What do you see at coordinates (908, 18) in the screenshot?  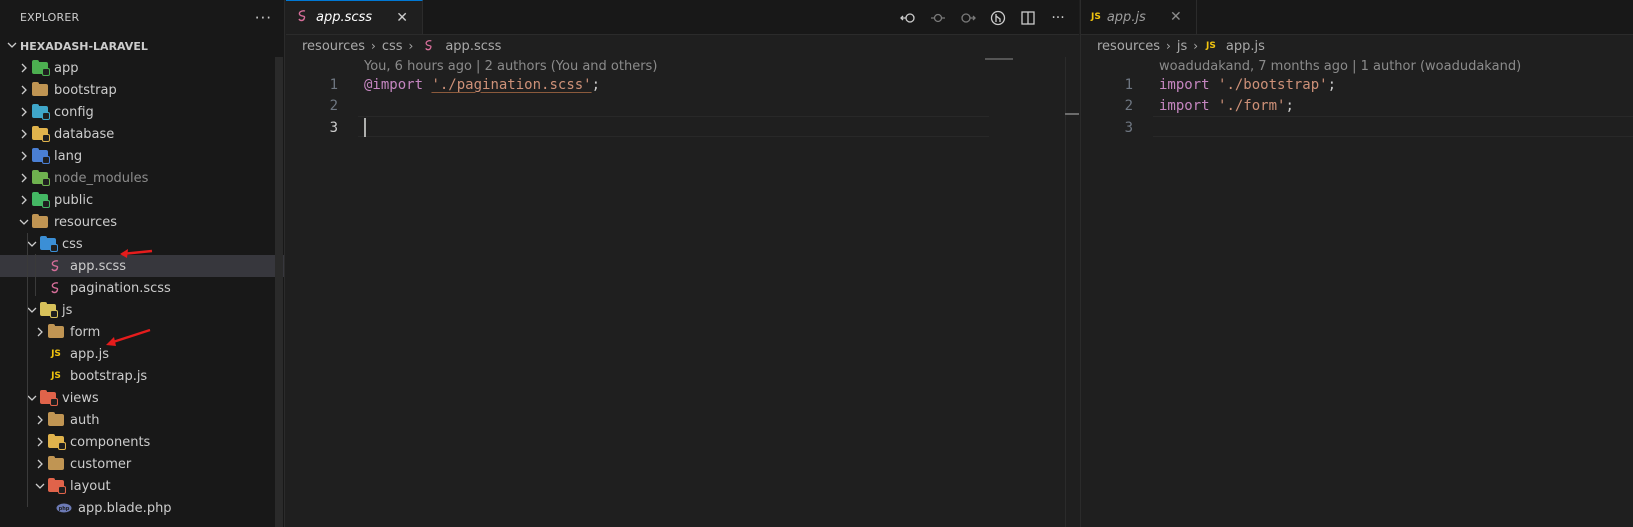 I see `go-back-icon` at bounding box center [908, 18].